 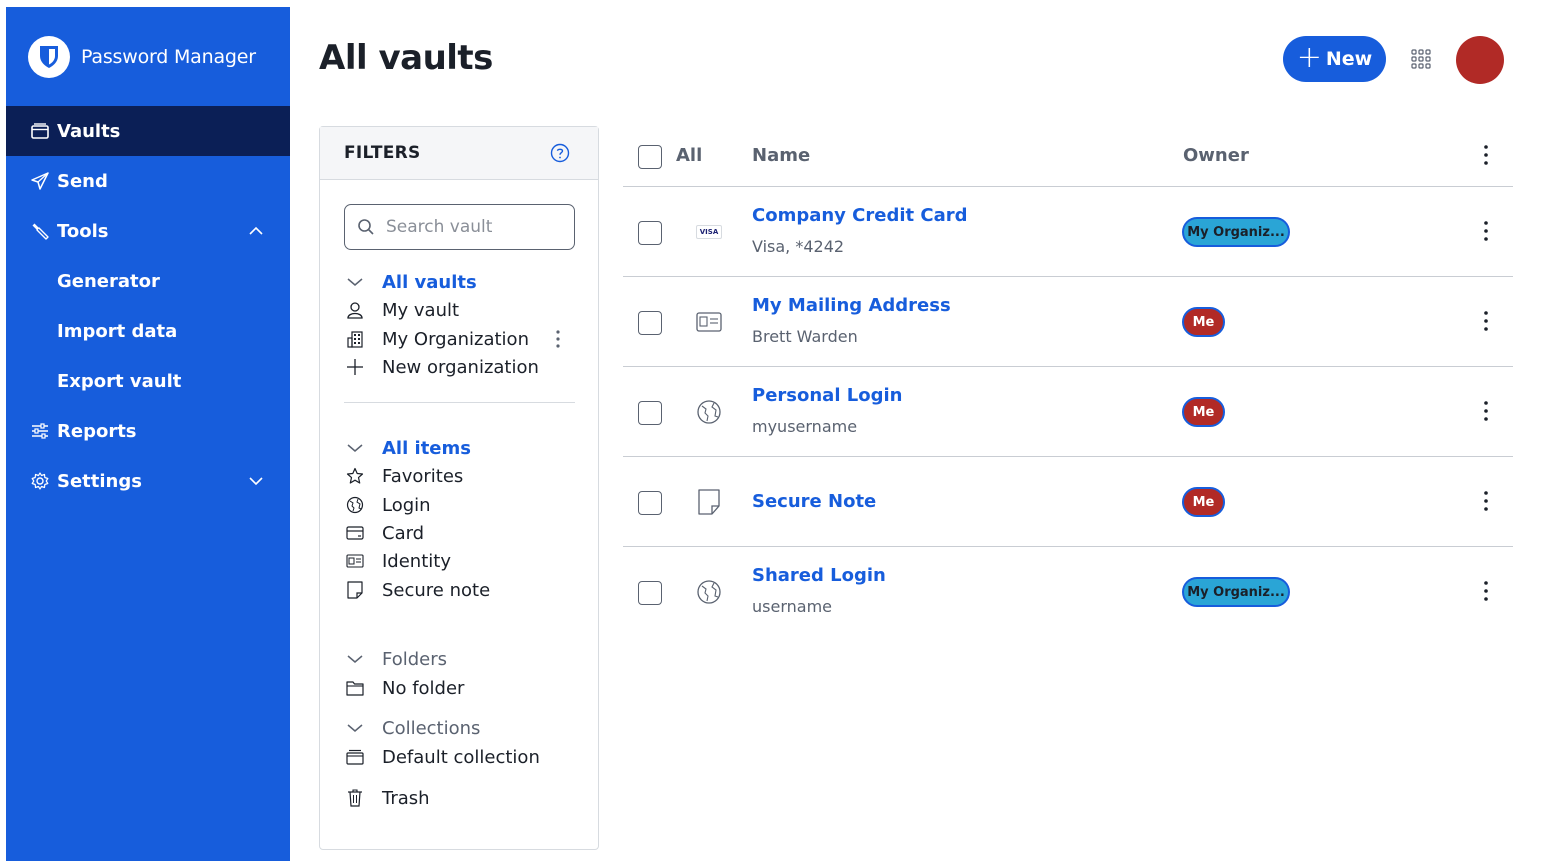 I want to click on sliders-icon, so click(x=40, y=431).